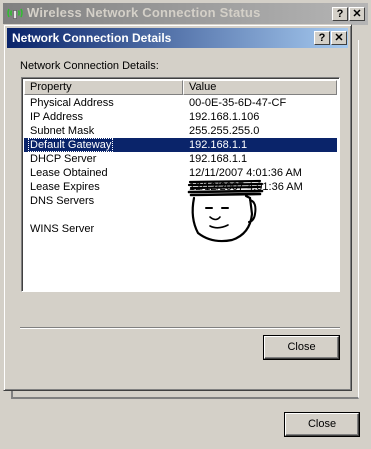 This screenshot has width=371, height=449. I want to click on list-row: Default Gateway 192.168.1.1, so click(180, 145).